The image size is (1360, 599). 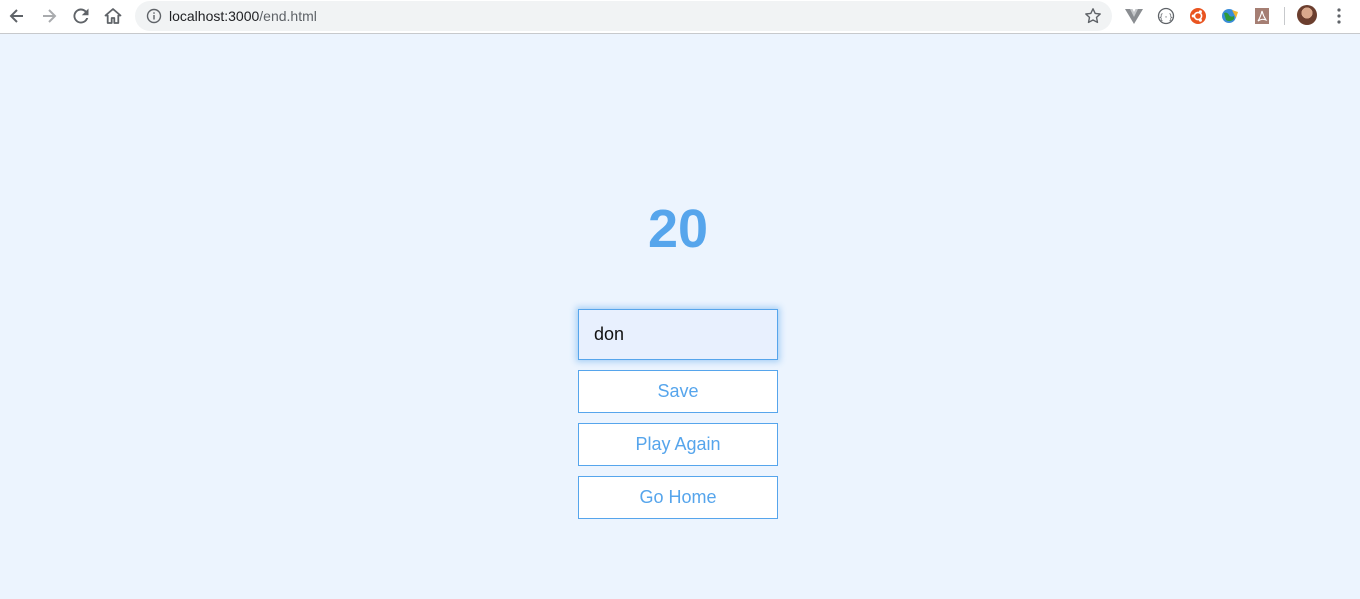 What do you see at coordinates (678, 497) in the screenshot?
I see `go-home-button: Go Home` at bounding box center [678, 497].